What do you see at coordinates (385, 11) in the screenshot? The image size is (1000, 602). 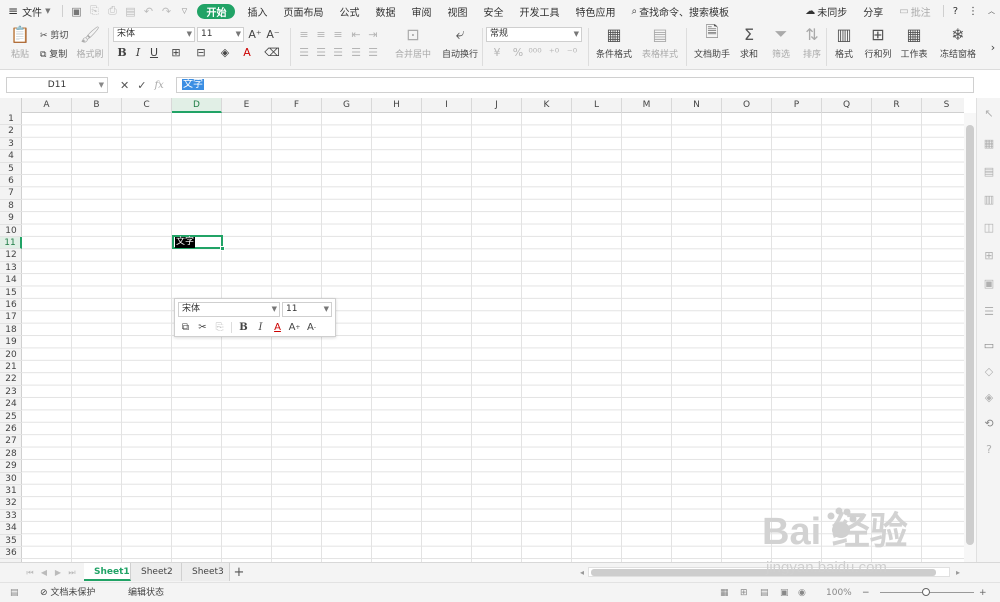 I see `tab-data: 数据` at bounding box center [385, 11].